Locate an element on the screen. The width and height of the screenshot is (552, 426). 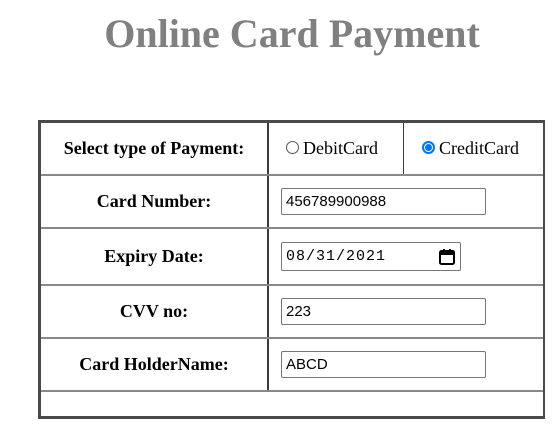
cvv-input: 223 is located at coordinates (383, 311).